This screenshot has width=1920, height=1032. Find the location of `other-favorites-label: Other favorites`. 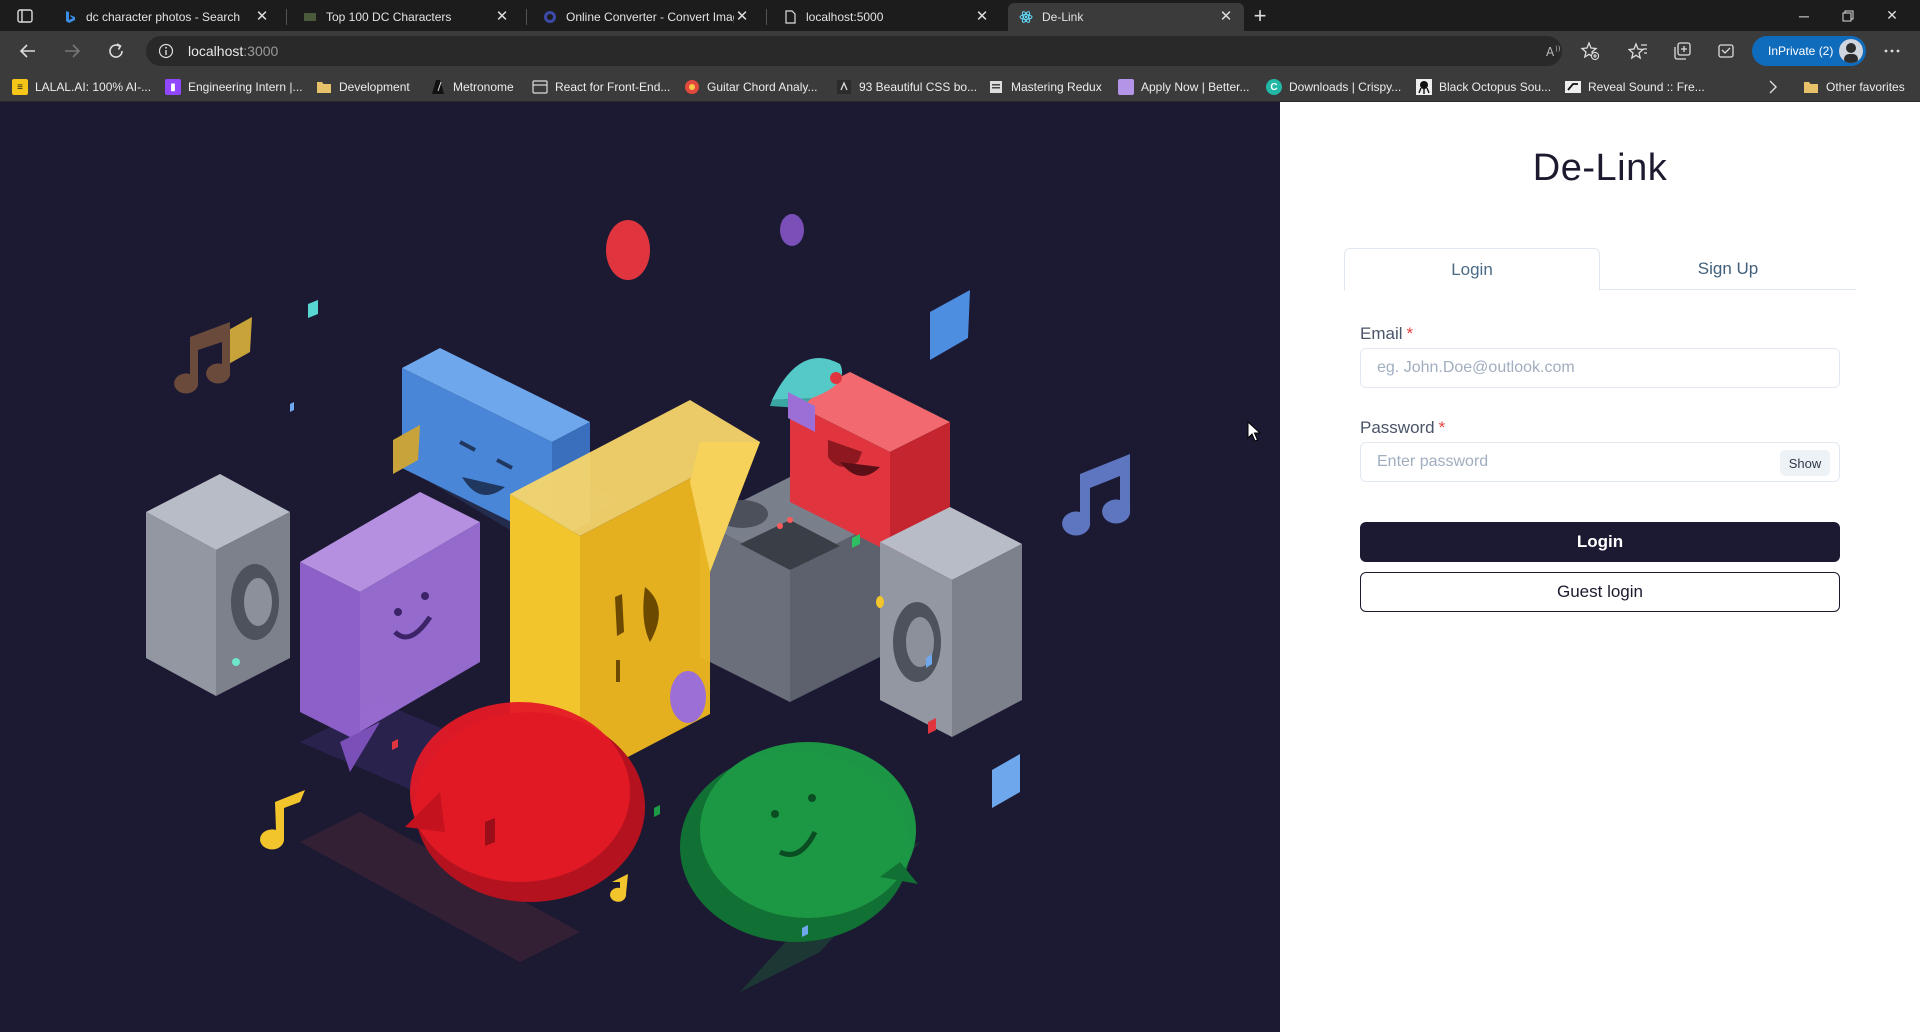

other-favorites-label: Other favorites is located at coordinates (1865, 87).